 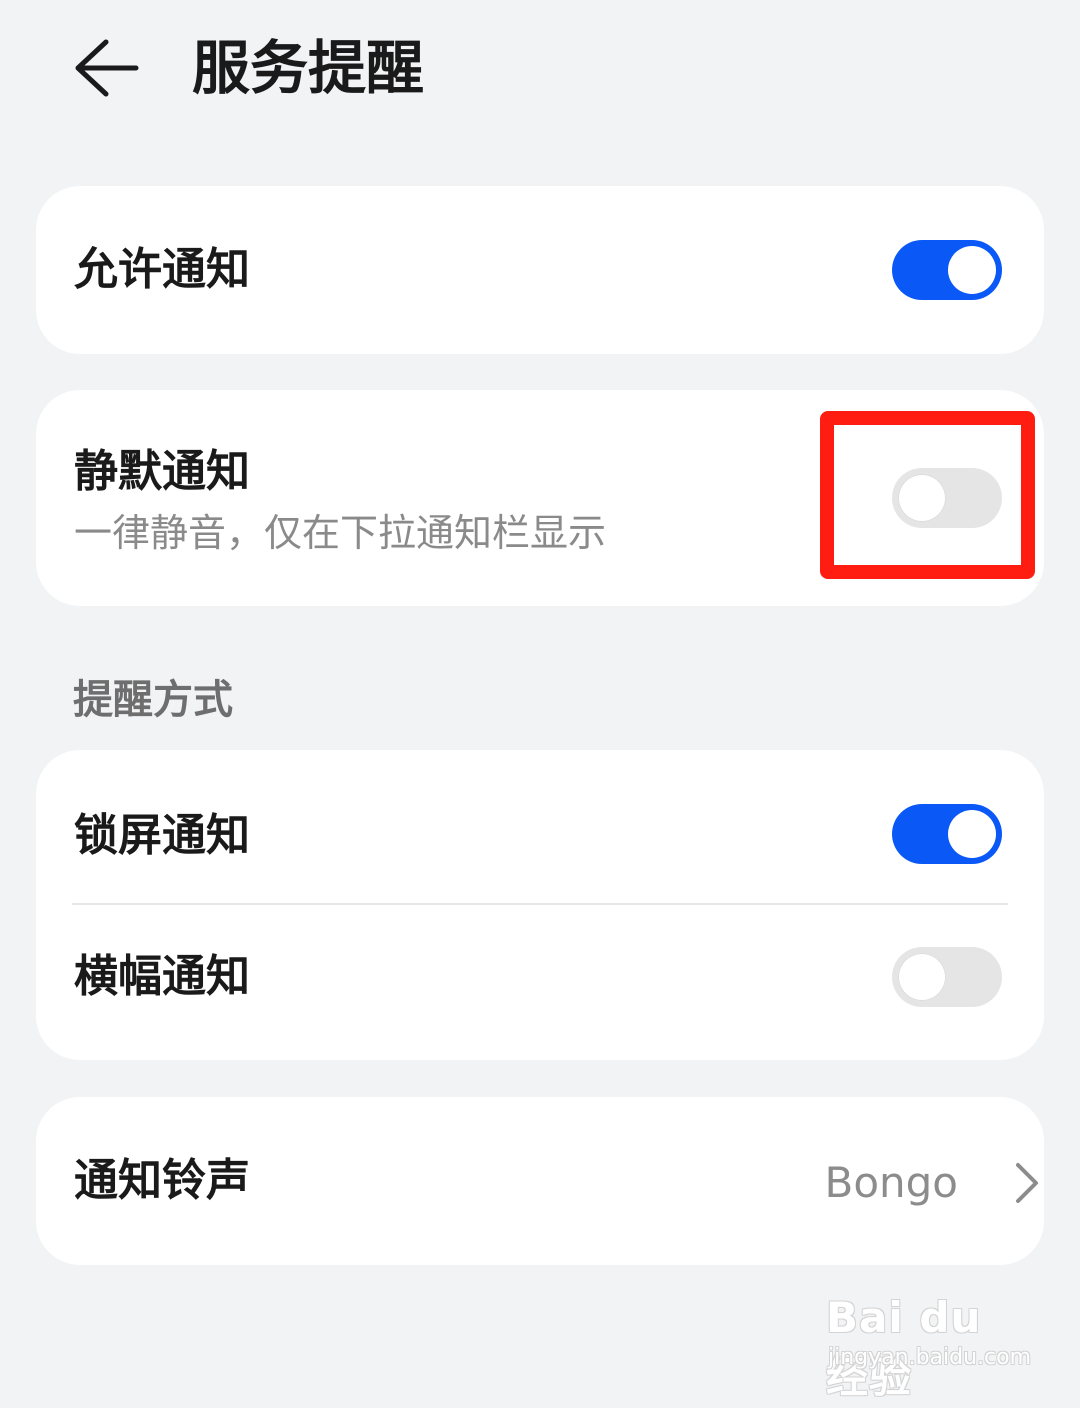 I want to click on watermark-url: jingyan.baidu.com, so click(x=930, y=1357).